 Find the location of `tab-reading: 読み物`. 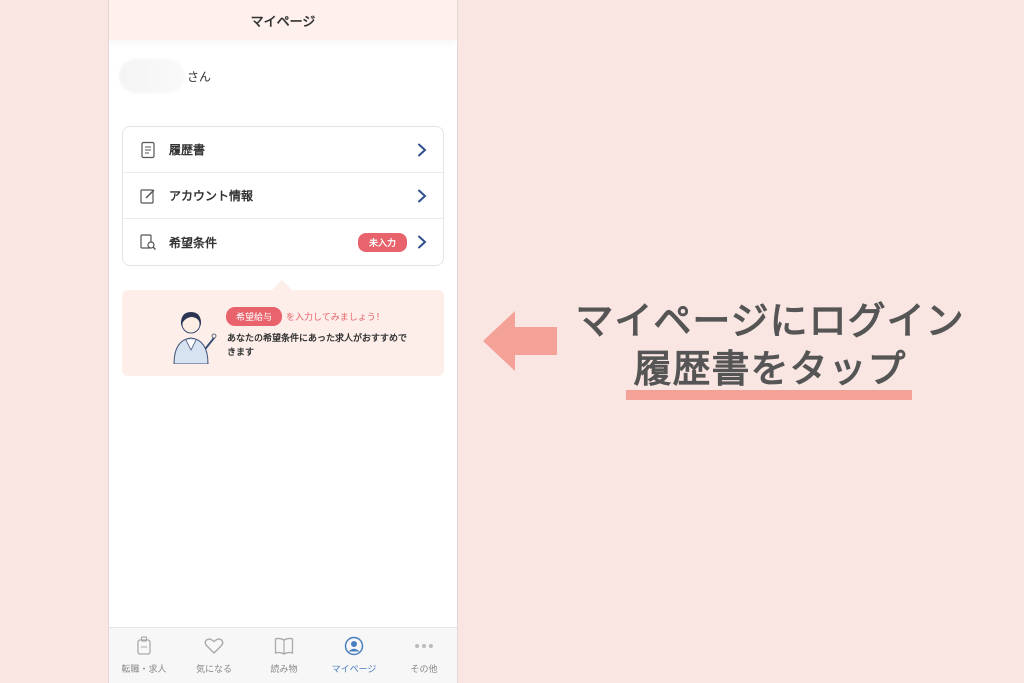

tab-reading: 読み物 is located at coordinates (284, 655).